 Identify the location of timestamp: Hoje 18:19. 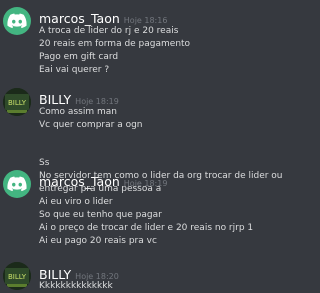
(97, 101).